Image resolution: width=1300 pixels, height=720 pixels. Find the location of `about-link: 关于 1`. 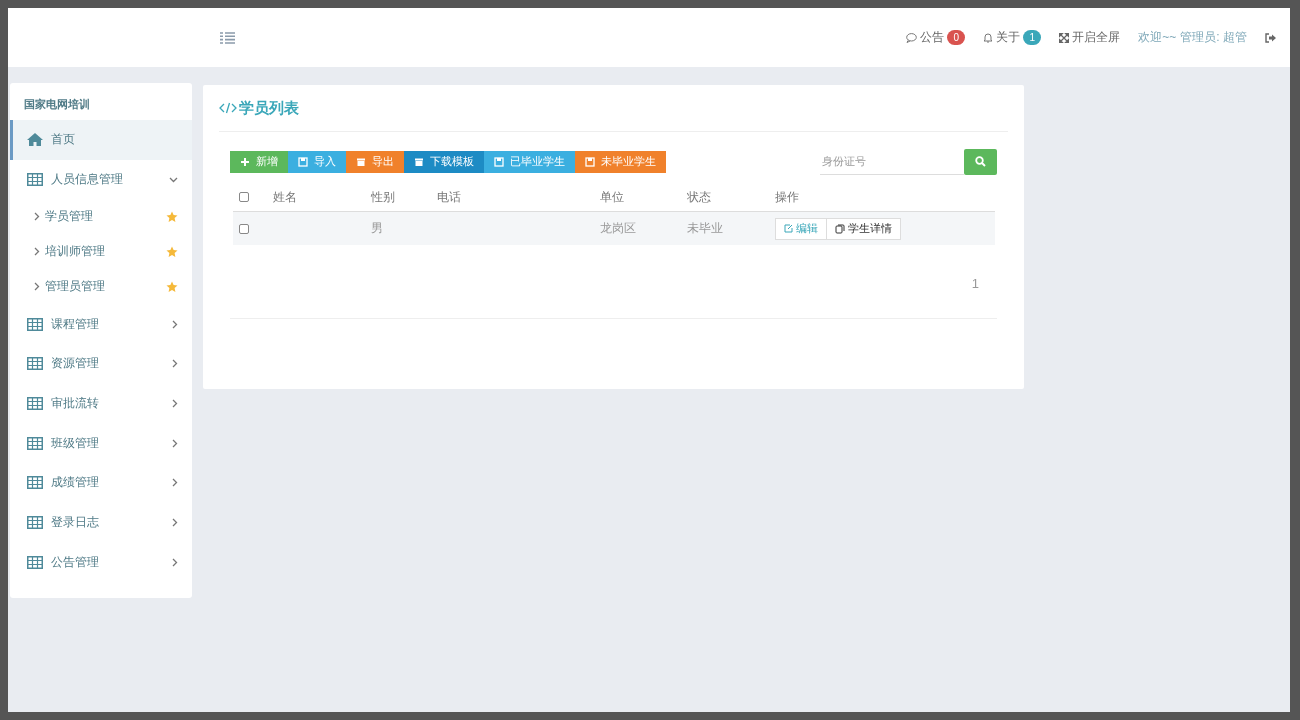

about-link: 关于 1 is located at coordinates (1012, 37).